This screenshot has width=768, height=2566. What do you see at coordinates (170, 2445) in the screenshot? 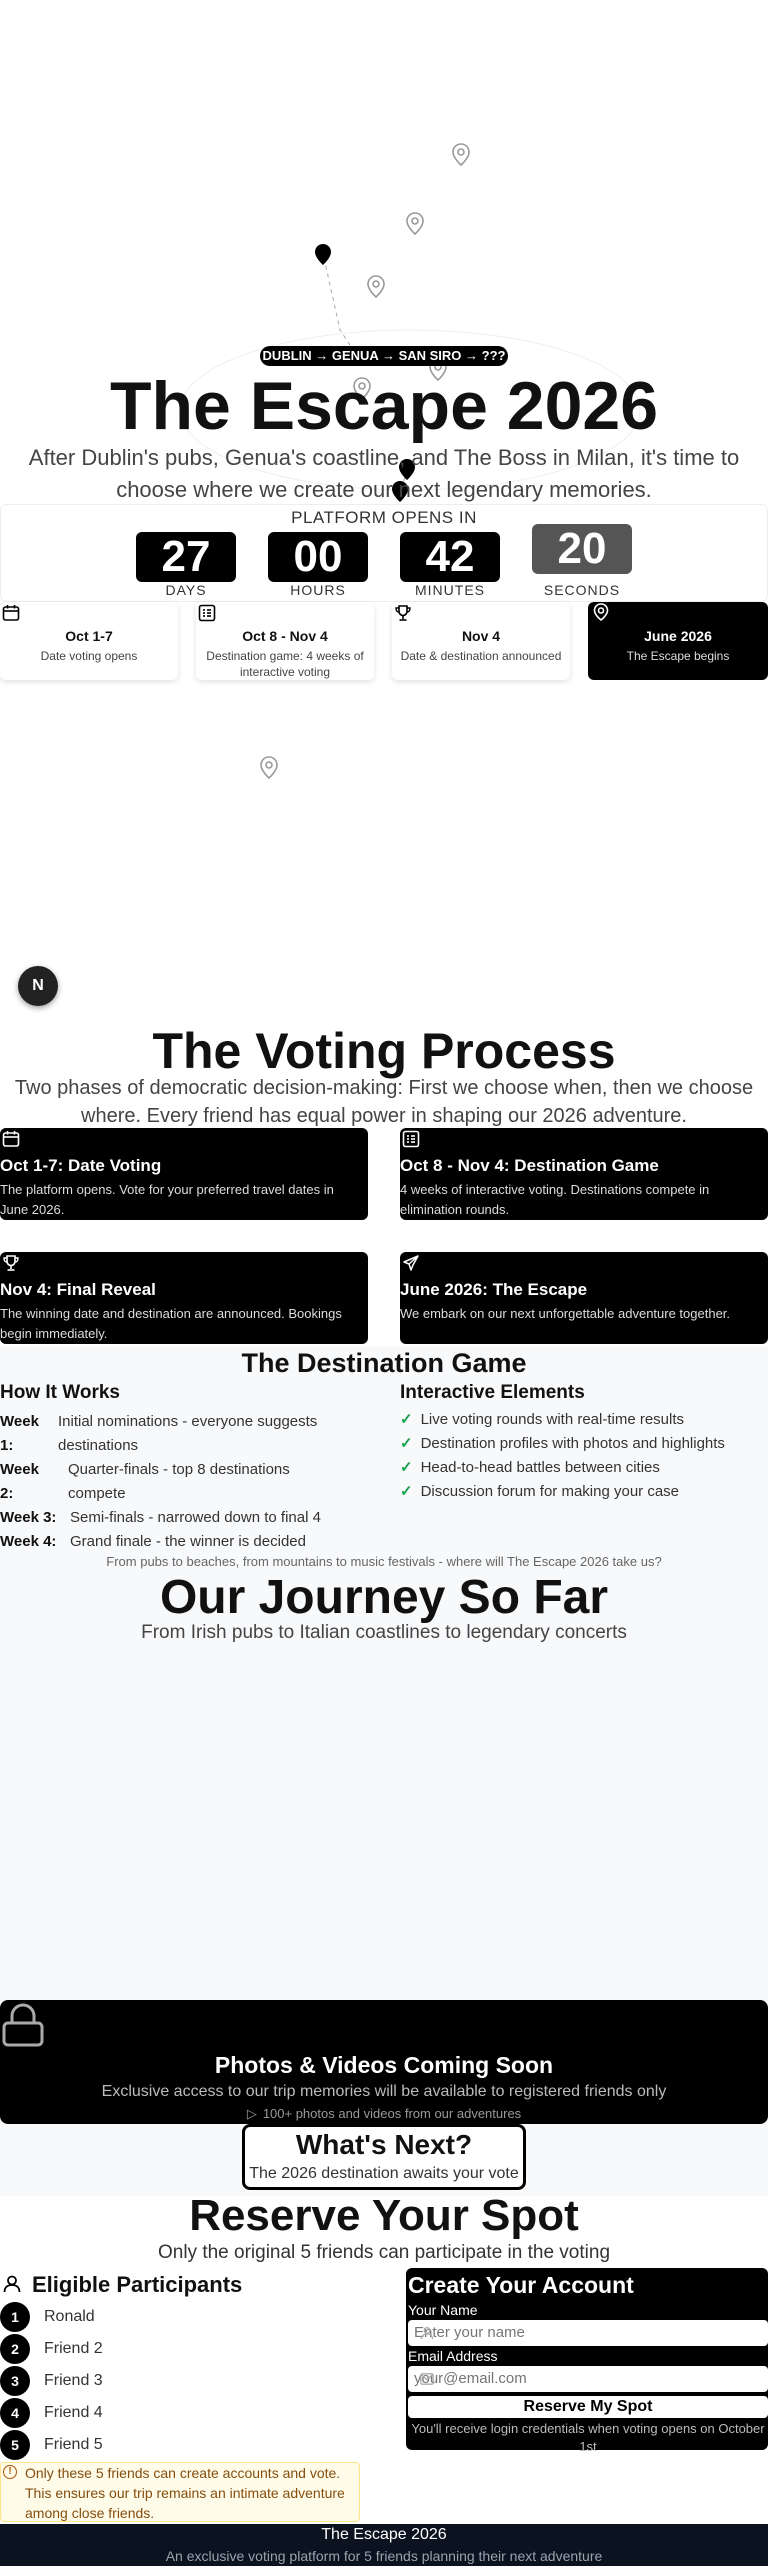
I see `participant-row: 5 Friend 5` at bounding box center [170, 2445].